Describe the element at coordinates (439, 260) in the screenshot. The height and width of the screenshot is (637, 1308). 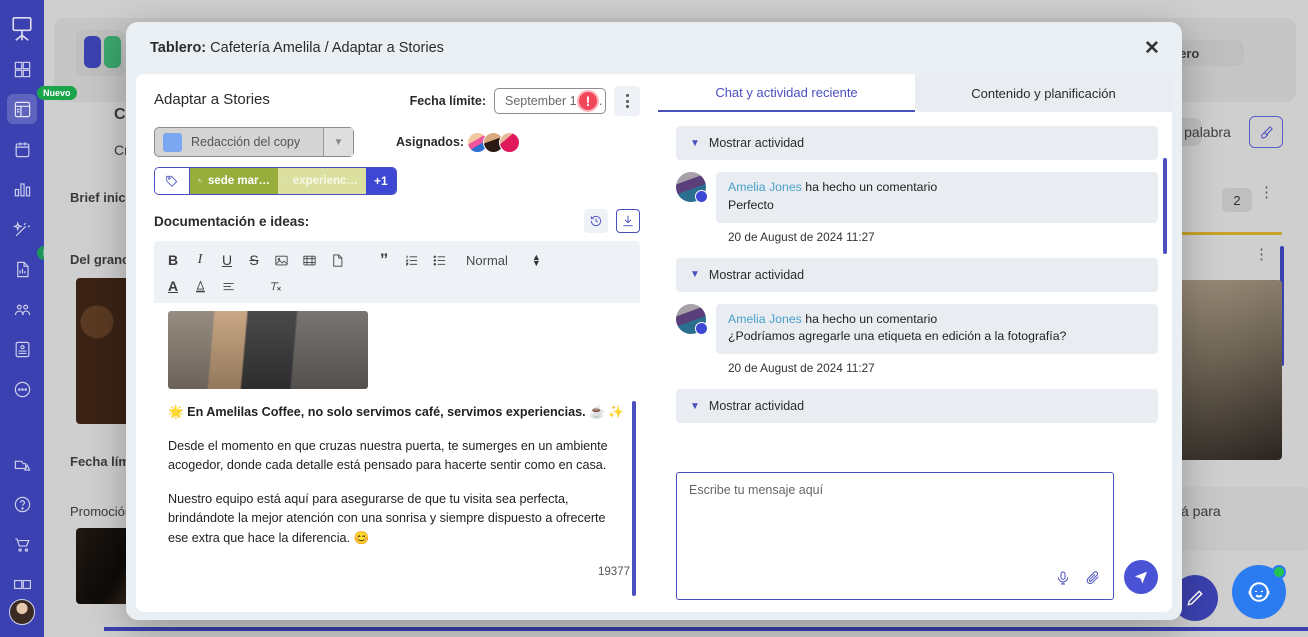
I see `bullet-list-icon` at that location.